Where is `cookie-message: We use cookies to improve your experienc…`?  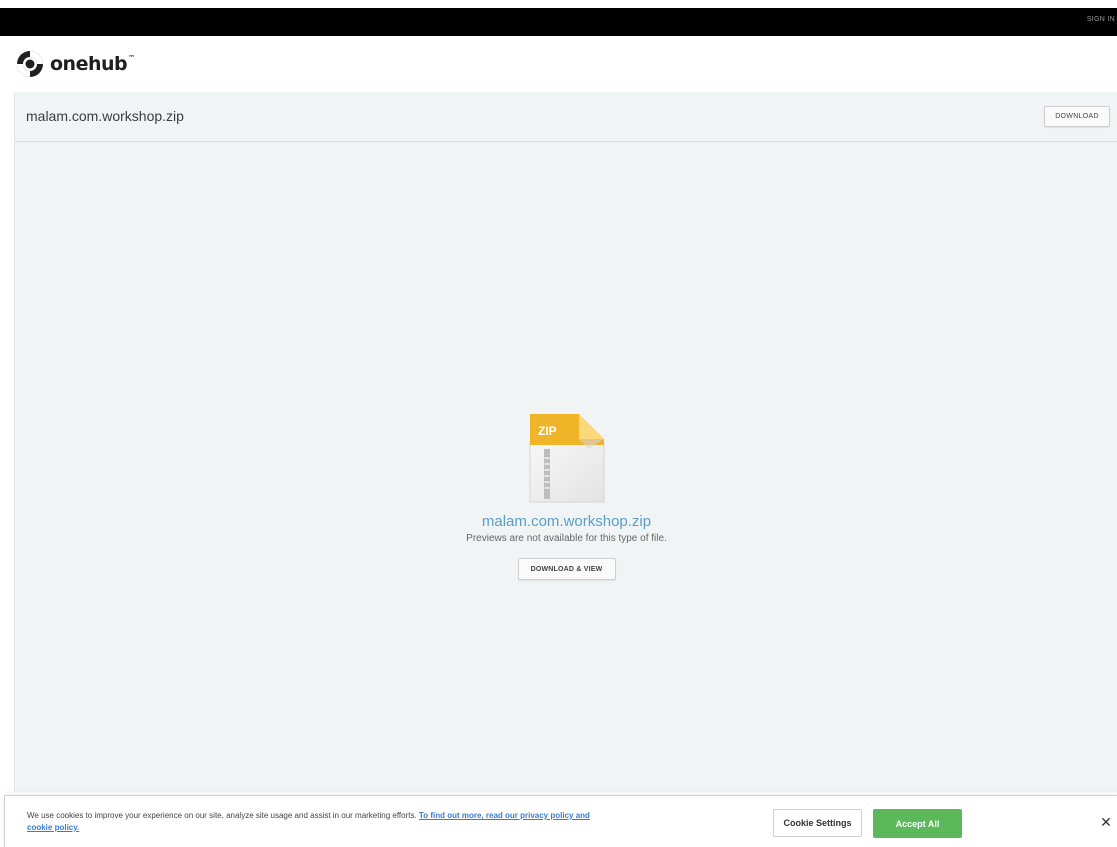
cookie-message: We use cookies to improve your experienc… is located at coordinates (322, 822).